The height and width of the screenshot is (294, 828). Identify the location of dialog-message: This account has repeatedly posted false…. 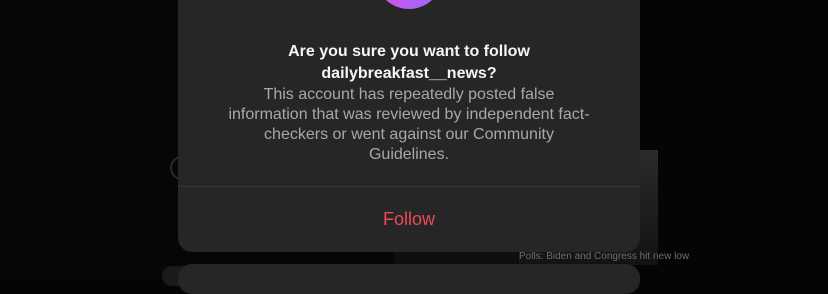
(409, 125).